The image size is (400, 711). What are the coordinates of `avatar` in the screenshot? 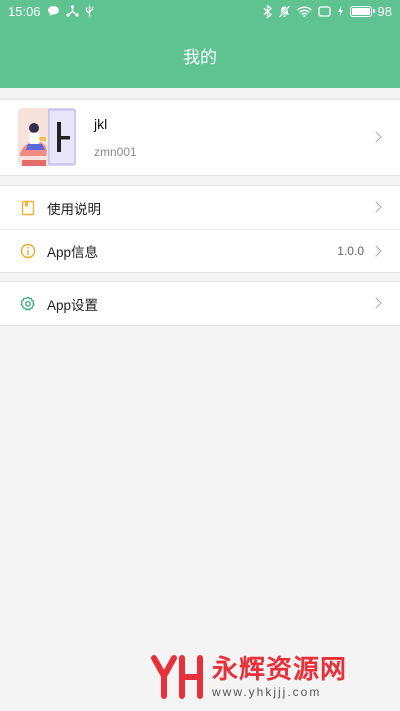 It's located at (47, 137).